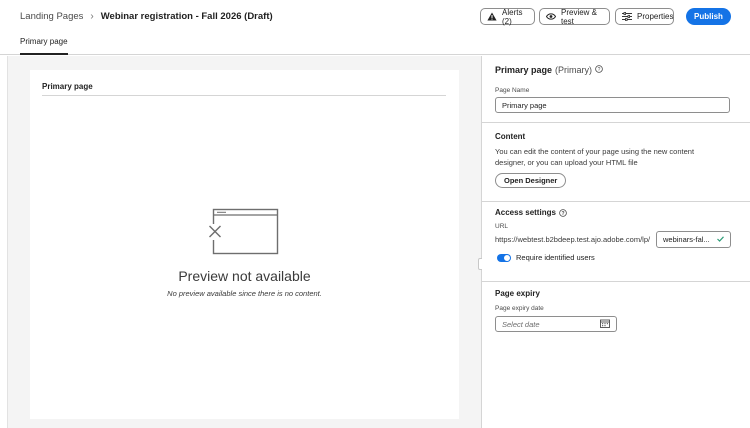 The width and height of the screenshot is (750, 428). What do you see at coordinates (545, 324) in the screenshot?
I see `page-expiry-date-input: Select date` at bounding box center [545, 324].